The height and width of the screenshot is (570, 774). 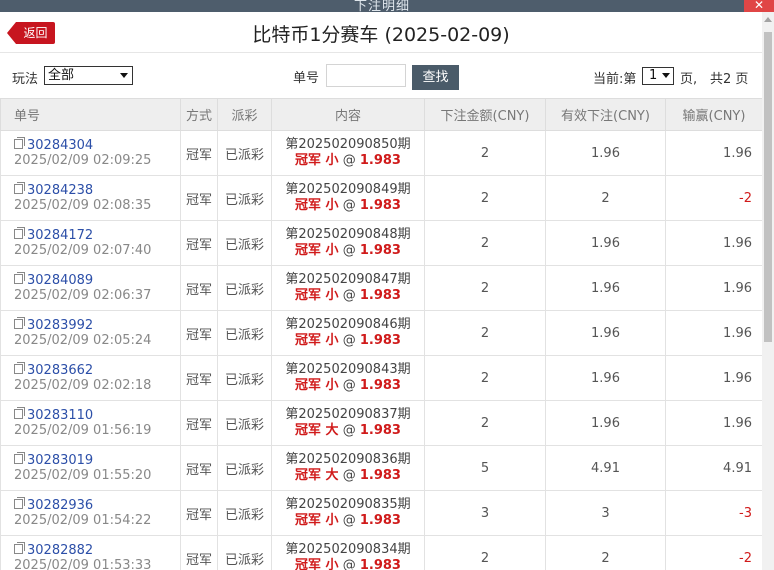 What do you see at coordinates (60, 505) in the screenshot?
I see `order-id-link: 30282936` at bounding box center [60, 505].